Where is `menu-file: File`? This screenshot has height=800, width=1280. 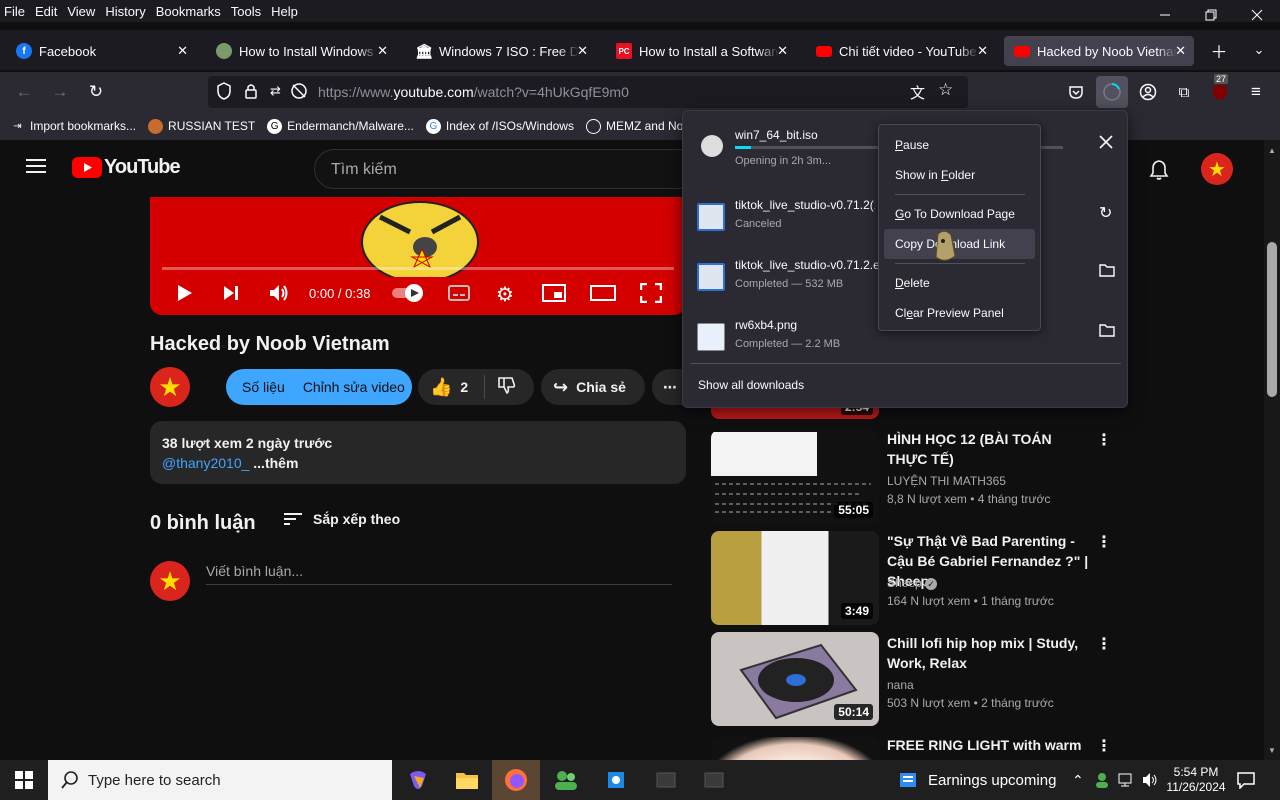 menu-file: File is located at coordinates (14, 11).